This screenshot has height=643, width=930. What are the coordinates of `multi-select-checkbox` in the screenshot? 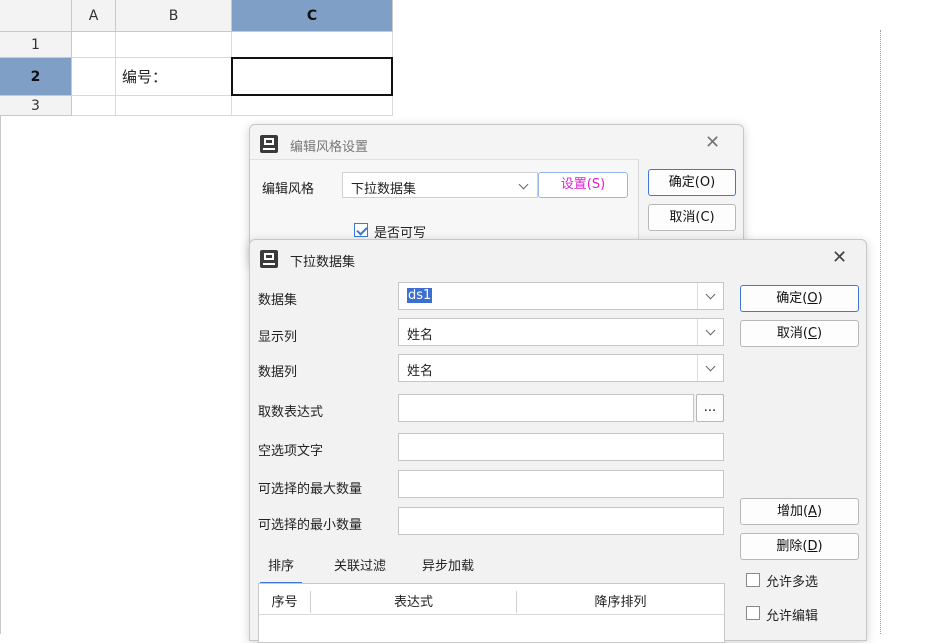 It's located at (753, 580).